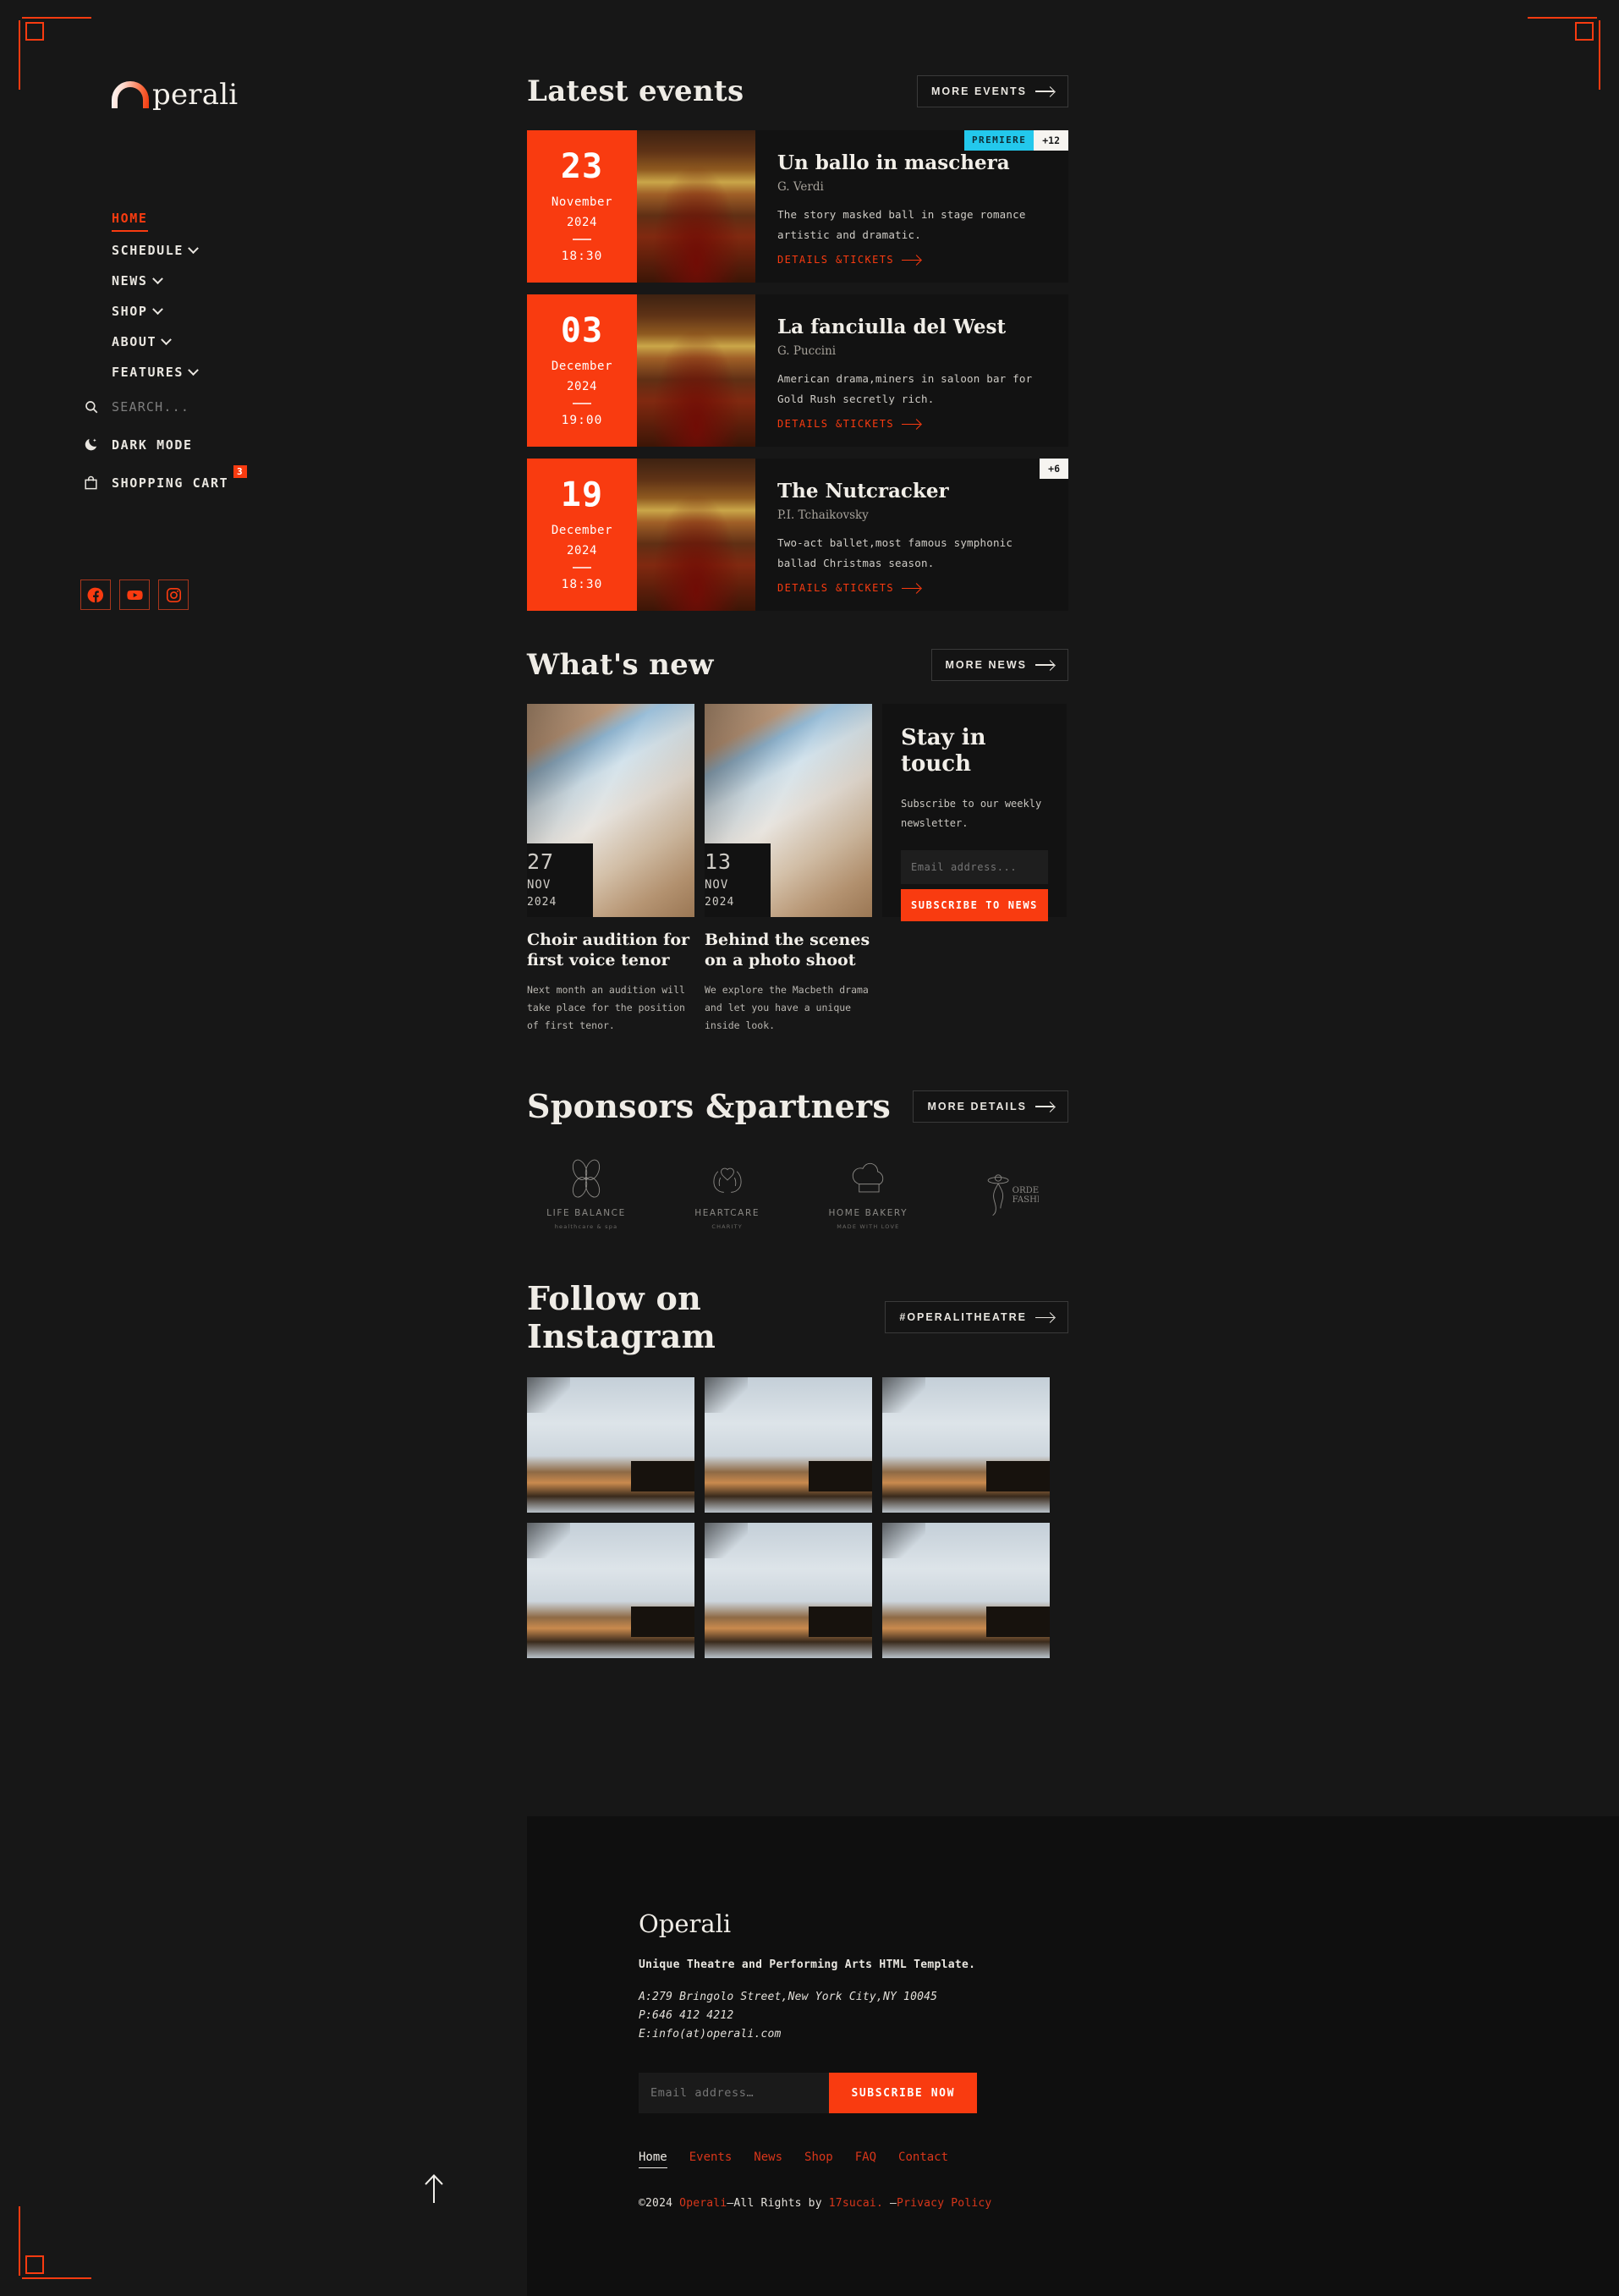 The height and width of the screenshot is (2296, 1619). What do you see at coordinates (155, 250) in the screenshot?
I see `sidebar-item-schedule: SCHEDULE` at bounding box center [155, 250].